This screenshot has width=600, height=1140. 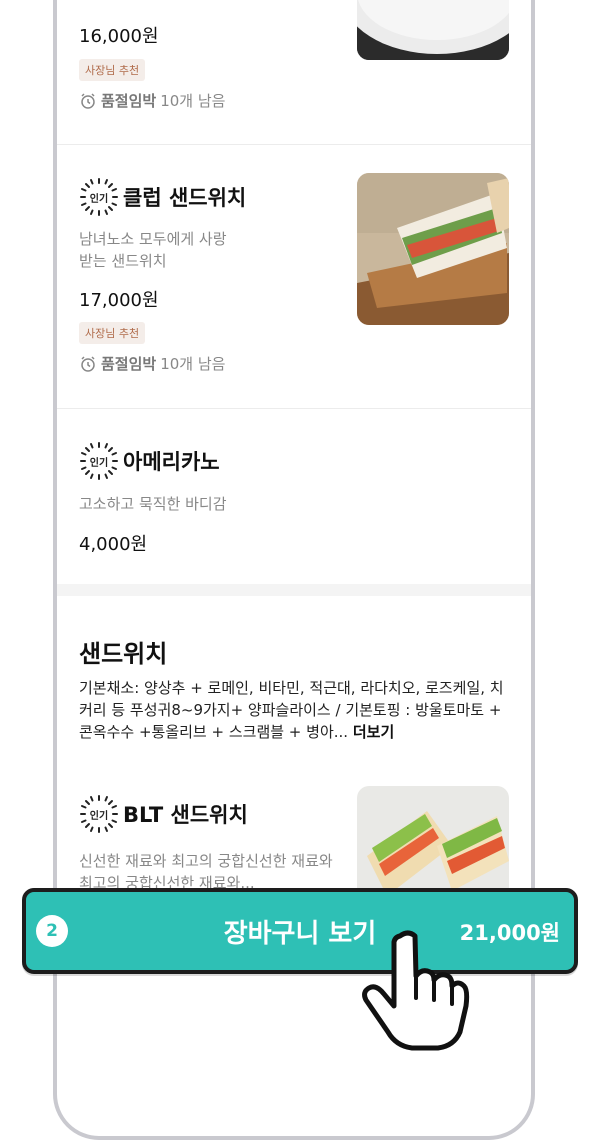 What do you see at coordinates (433, 249) in the screenshot?
I see `club-sandwich-photo` at bounding box center [433, 249].